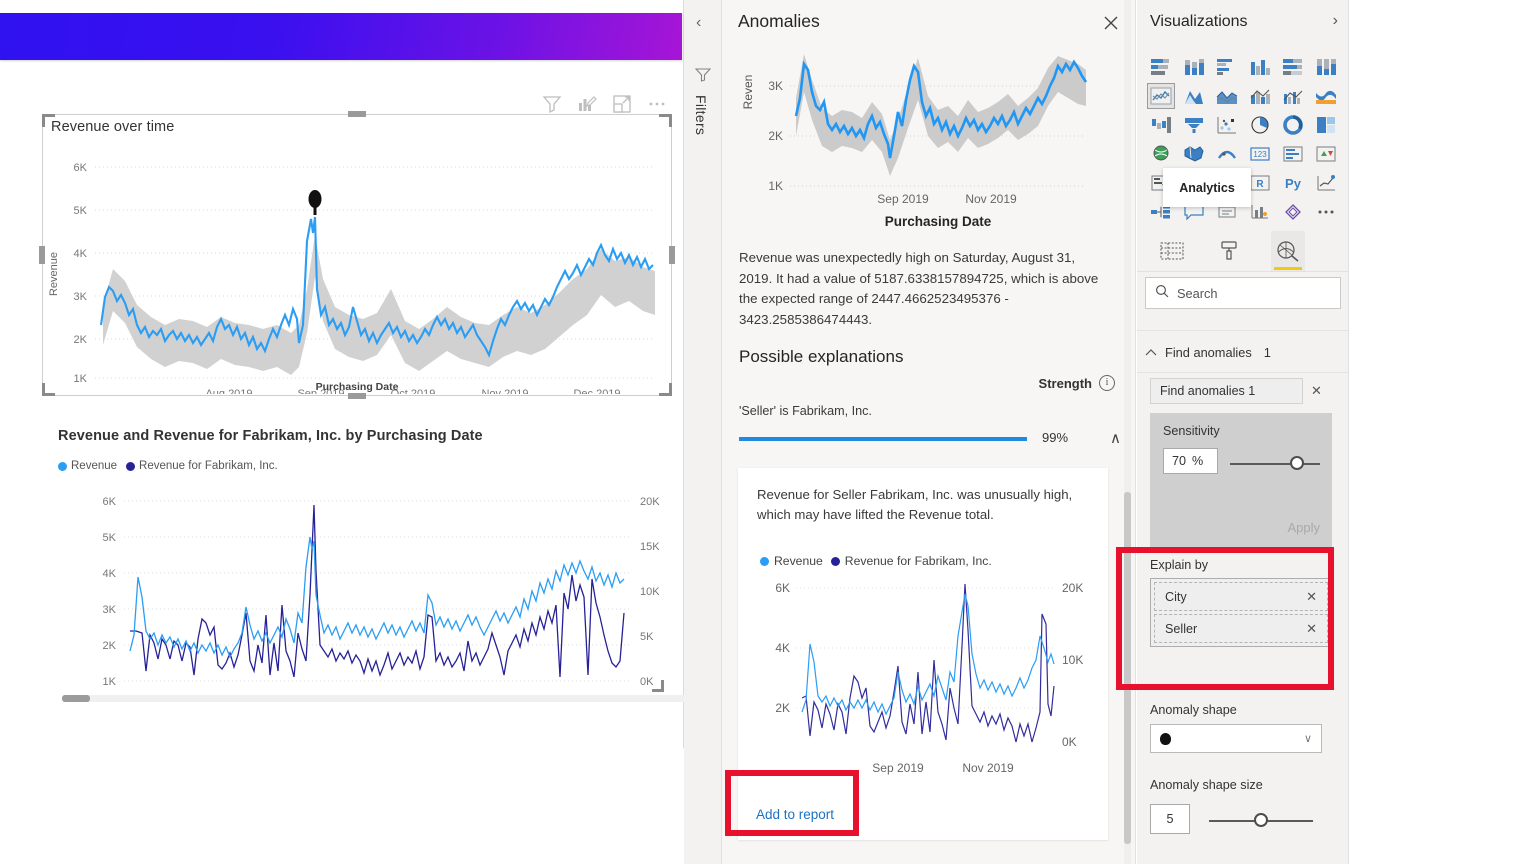 Image resolution: width=1536 pixels, height=864 pixels. What do you see at coordinates (587, 104) in the screenshot?
I see `edit-visual-icon` at bounding box center [587, 104].